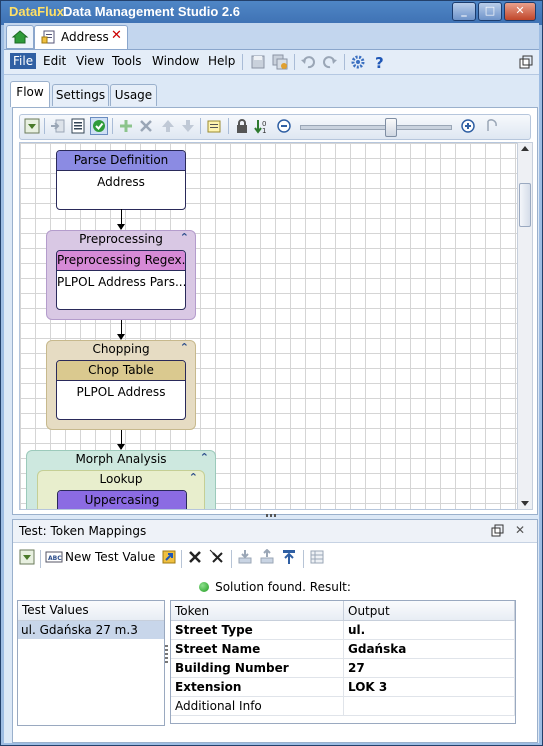 Image resolution: width=543 pixels, height=746 pixels. I want to click on output-cell: Gdańska, so click(429, 649).